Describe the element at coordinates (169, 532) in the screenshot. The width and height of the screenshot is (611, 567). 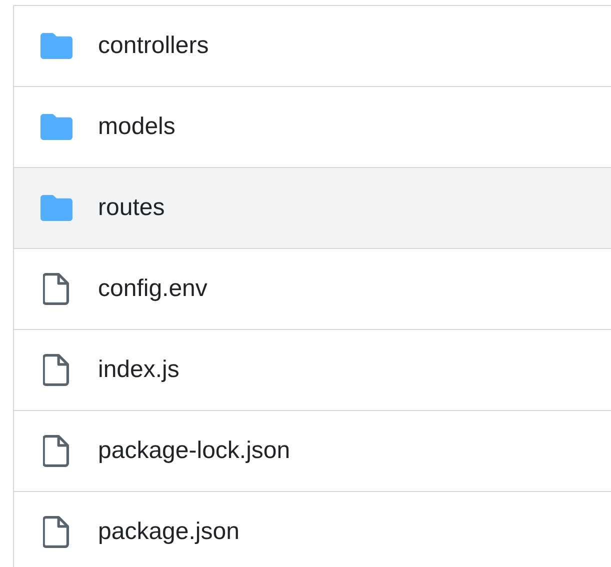
I see `file-link: package.json` at that location.